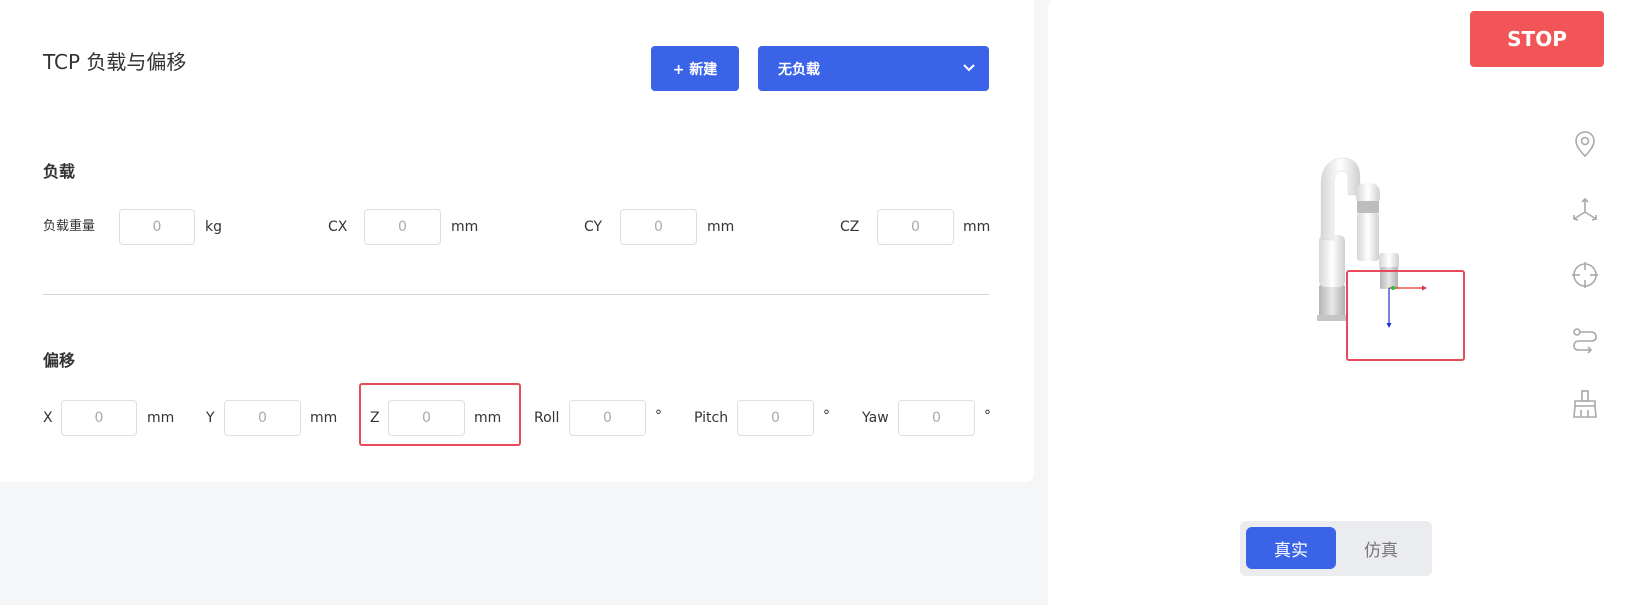  I want to click on load-select: 无负载, so click(873, 68).